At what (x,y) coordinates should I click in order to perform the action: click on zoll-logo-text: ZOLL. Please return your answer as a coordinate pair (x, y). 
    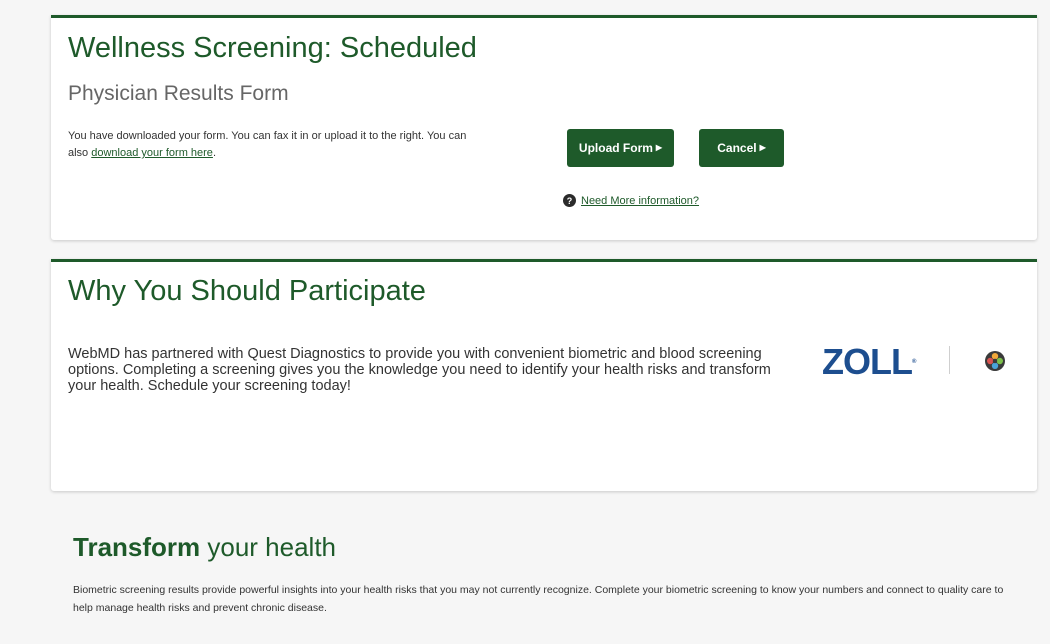
    Looking at the image, I should click on (867, 361).